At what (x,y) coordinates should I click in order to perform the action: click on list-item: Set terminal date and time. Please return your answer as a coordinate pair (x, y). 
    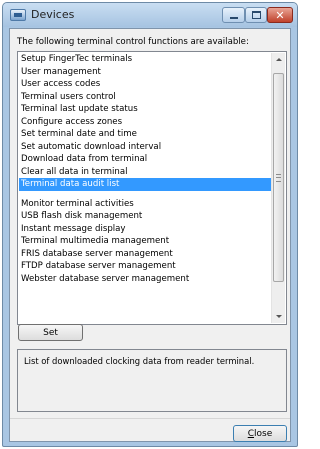
    Looking at the image, I should click on (146, 134).